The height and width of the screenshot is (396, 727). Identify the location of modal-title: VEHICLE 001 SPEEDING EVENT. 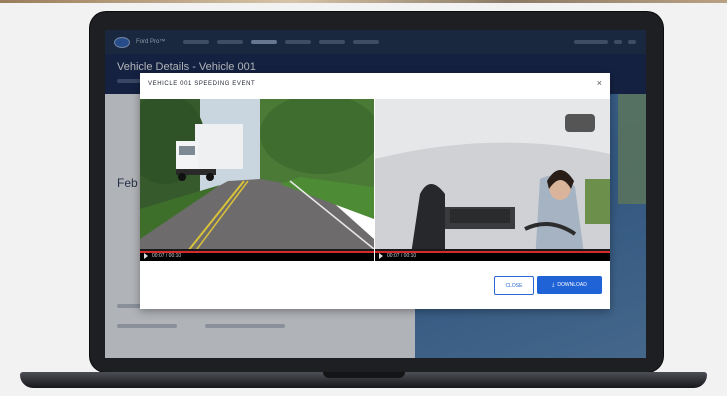
(202, 84).